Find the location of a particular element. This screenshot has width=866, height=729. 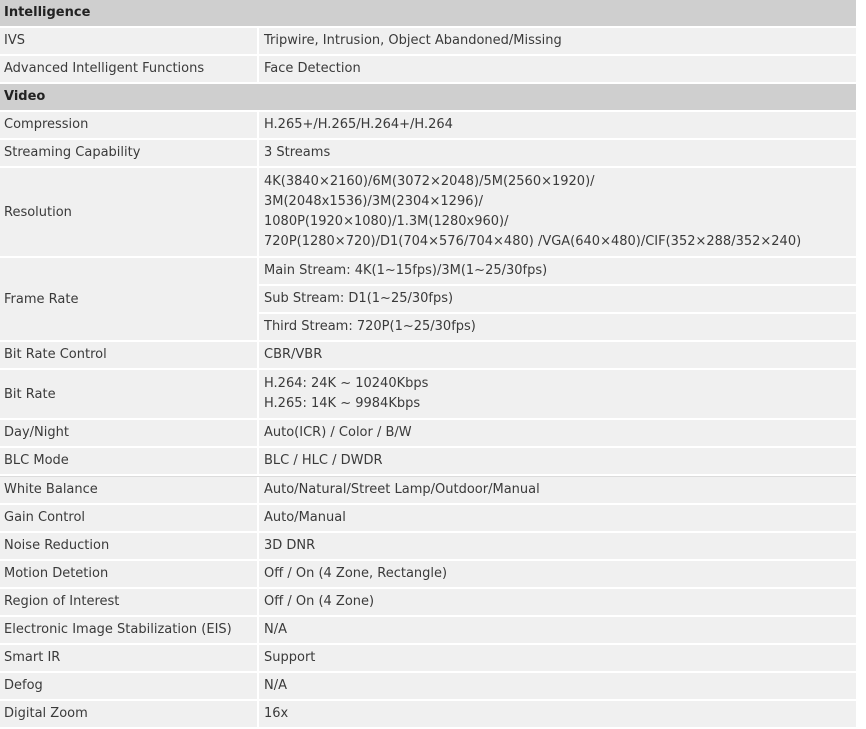

value-subrow: Main Stream: 4K(1~15fps)/3M(1~25/30fps) is located at coordinates (406, 270).